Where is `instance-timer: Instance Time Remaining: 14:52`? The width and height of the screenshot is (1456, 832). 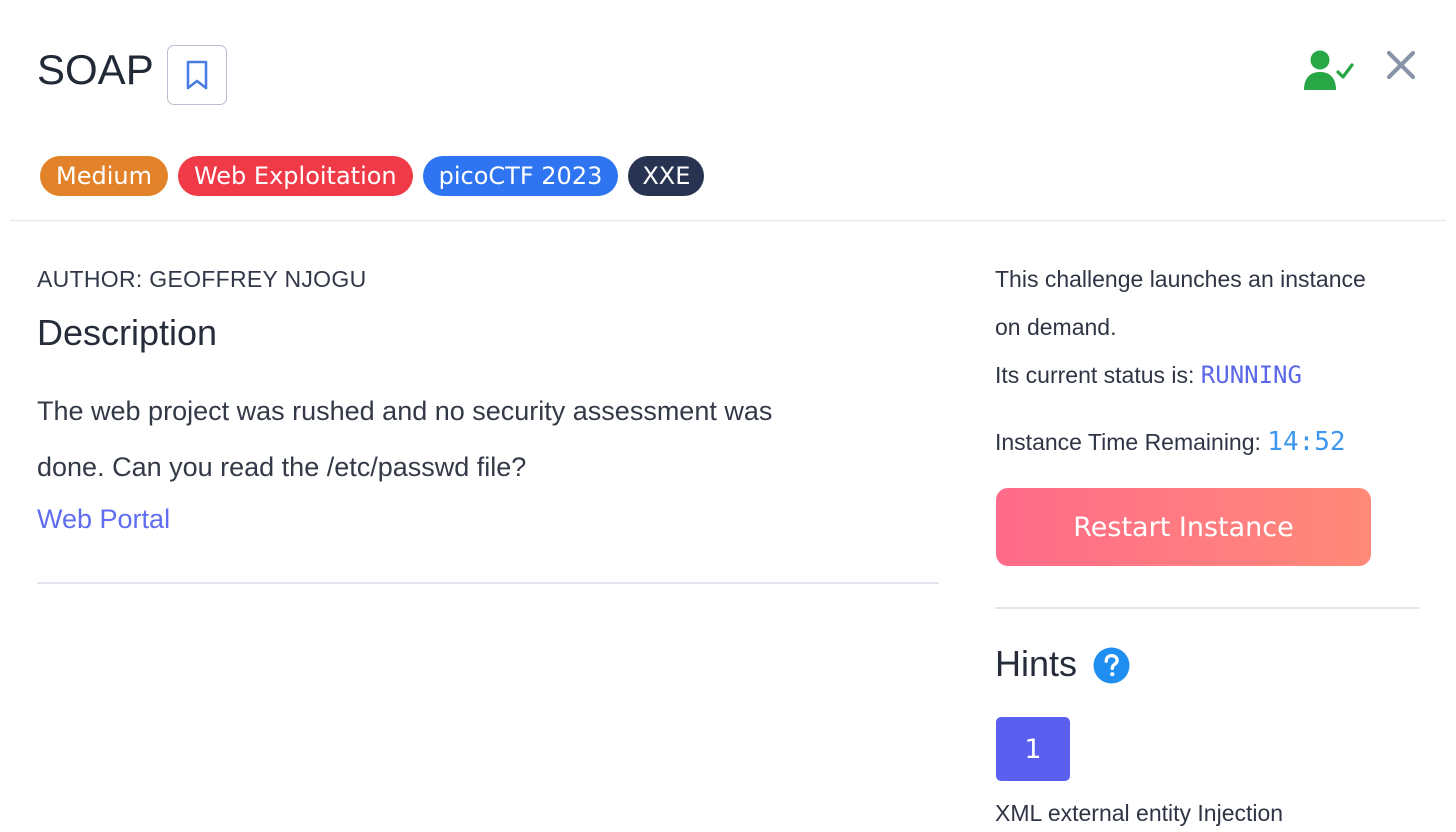 instance-timer: Instance Time Remaining: 14:52 is located at coordinates (1170, 442).